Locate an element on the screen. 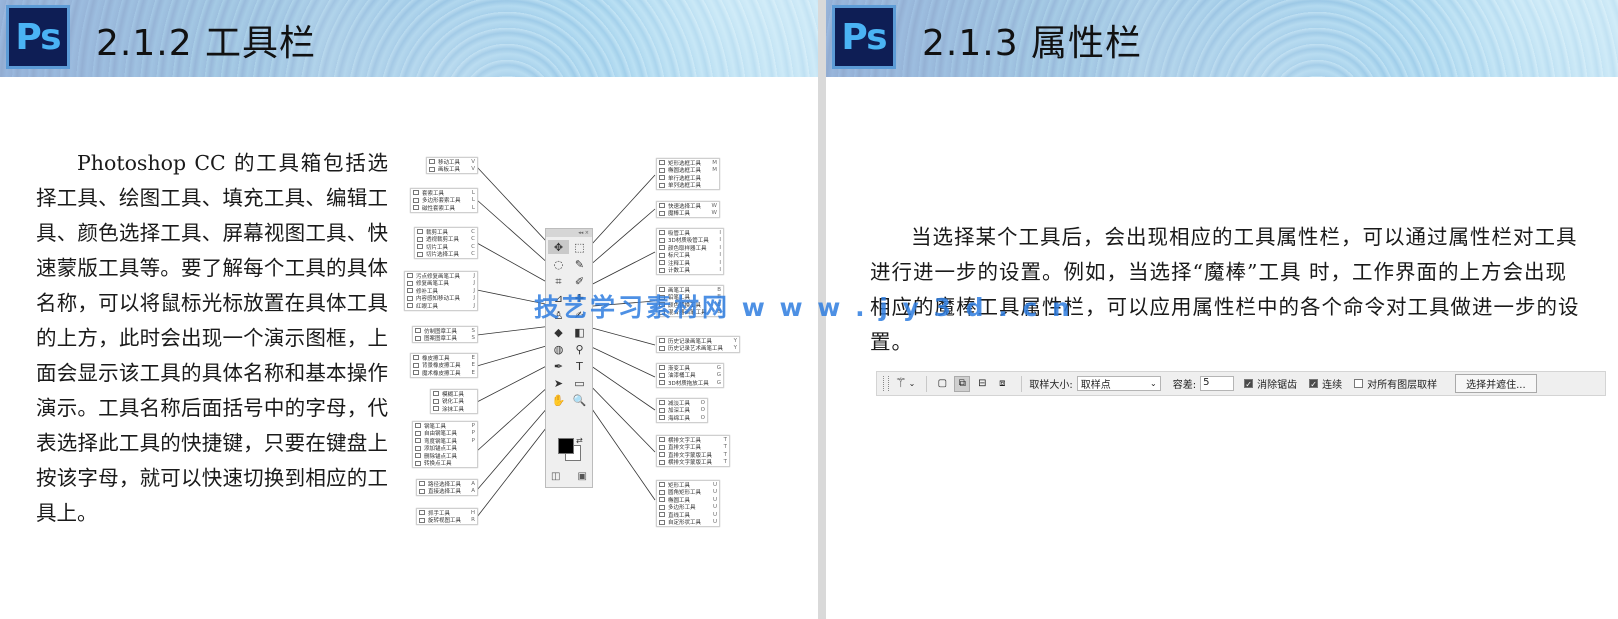 The height and width of the screenshot is (619, 1618). hand-tool-icon: ✋ is located at coordinates (558, 400).